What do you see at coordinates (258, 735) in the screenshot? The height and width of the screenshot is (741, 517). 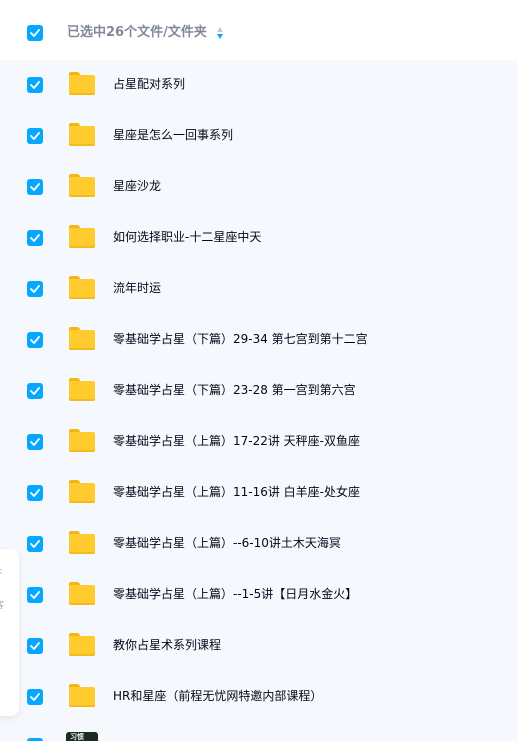 I see `list-item-partial: 习惯` at bounding box center [258, 735].